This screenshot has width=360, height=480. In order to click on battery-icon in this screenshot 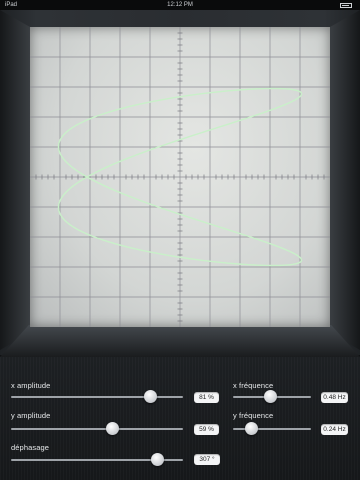, I will do `click(346, 5)`.